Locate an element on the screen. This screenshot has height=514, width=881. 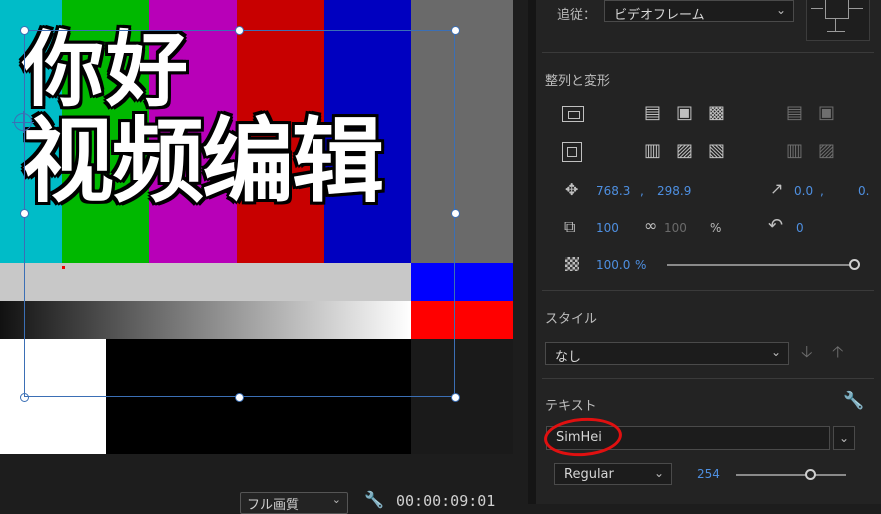
position-move-icon: ✥ is located at coordinates (572, 189).